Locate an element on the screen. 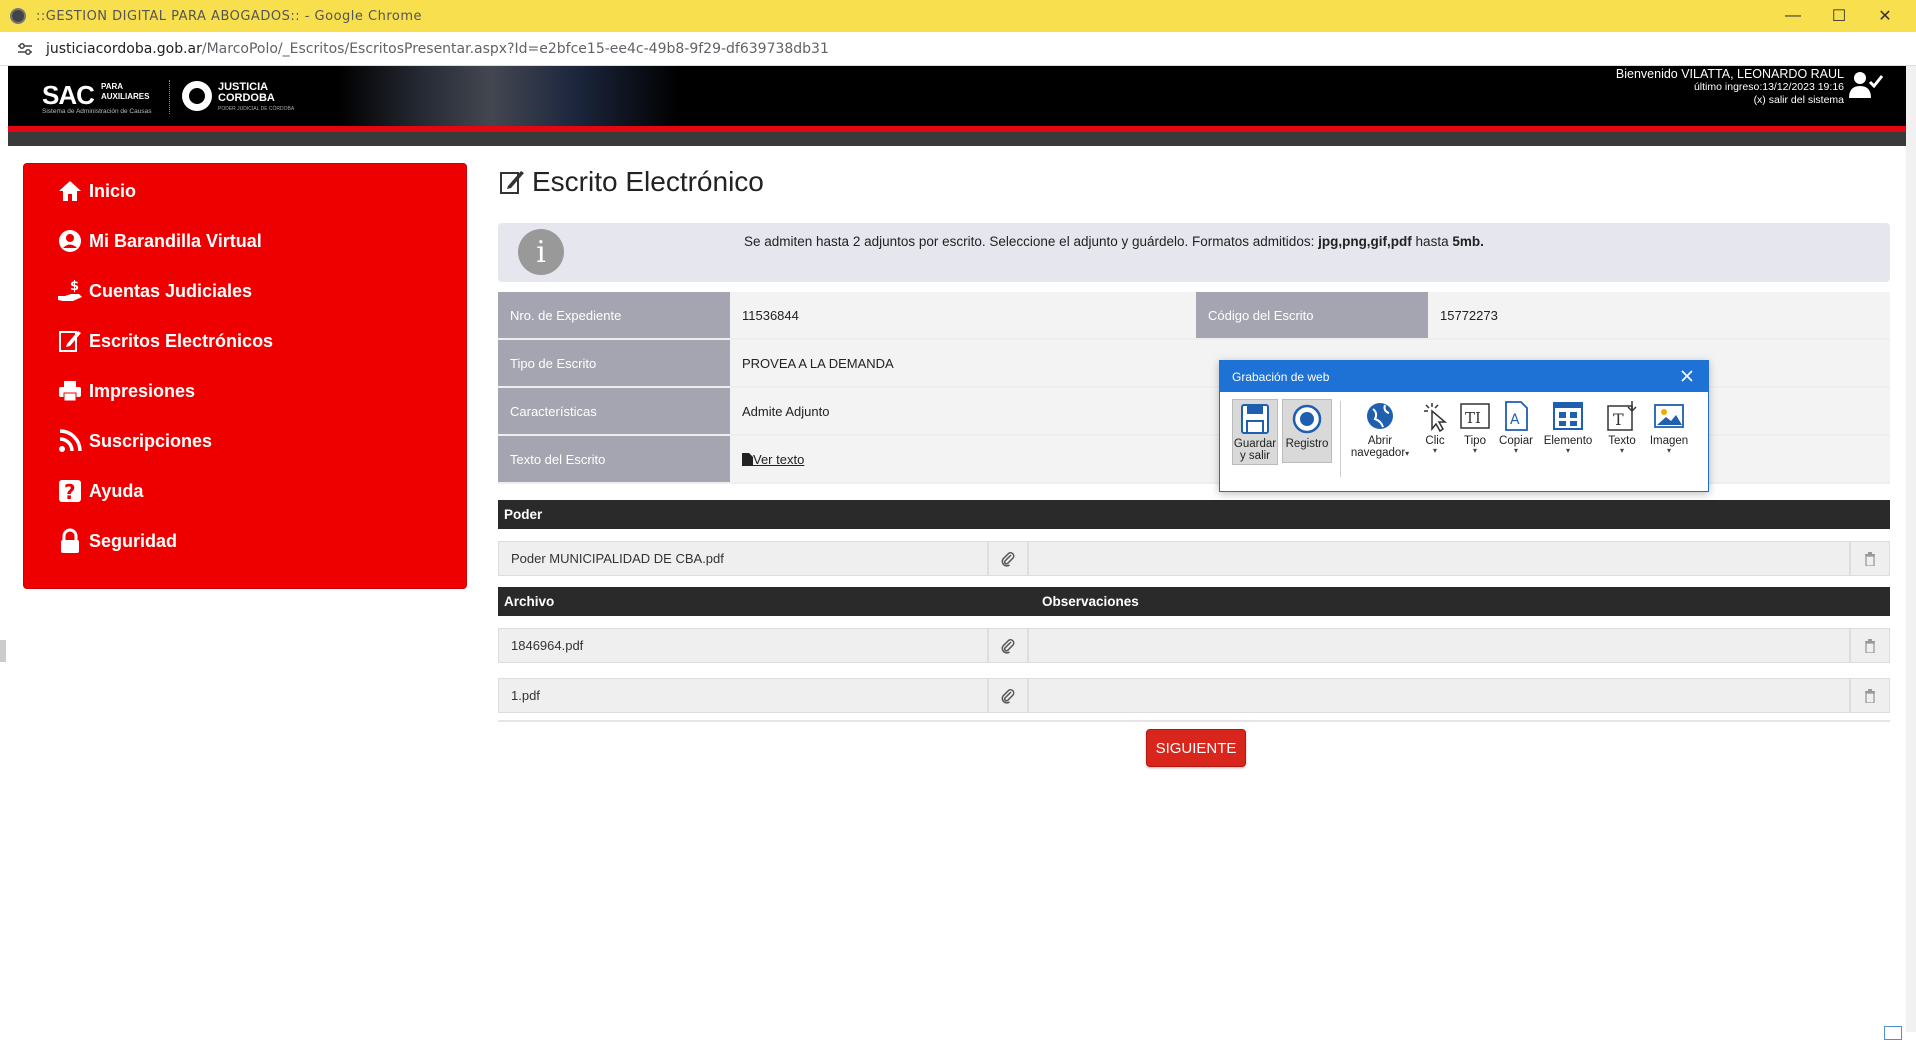 Image resolution: width=1916 pixels, height=1040 pixels. money-hand-icon: $ is located at coordinates (70, 290).